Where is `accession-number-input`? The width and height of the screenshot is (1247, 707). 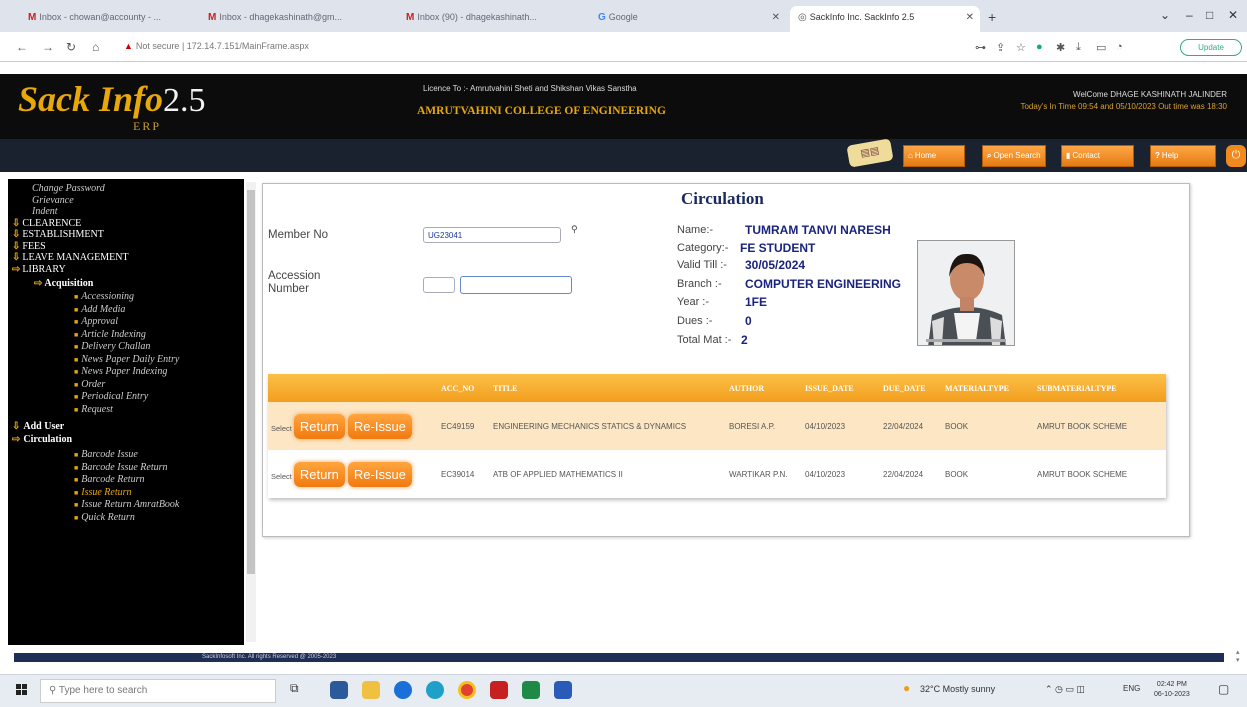
accession-number-input is located at coordinates (516, 285).